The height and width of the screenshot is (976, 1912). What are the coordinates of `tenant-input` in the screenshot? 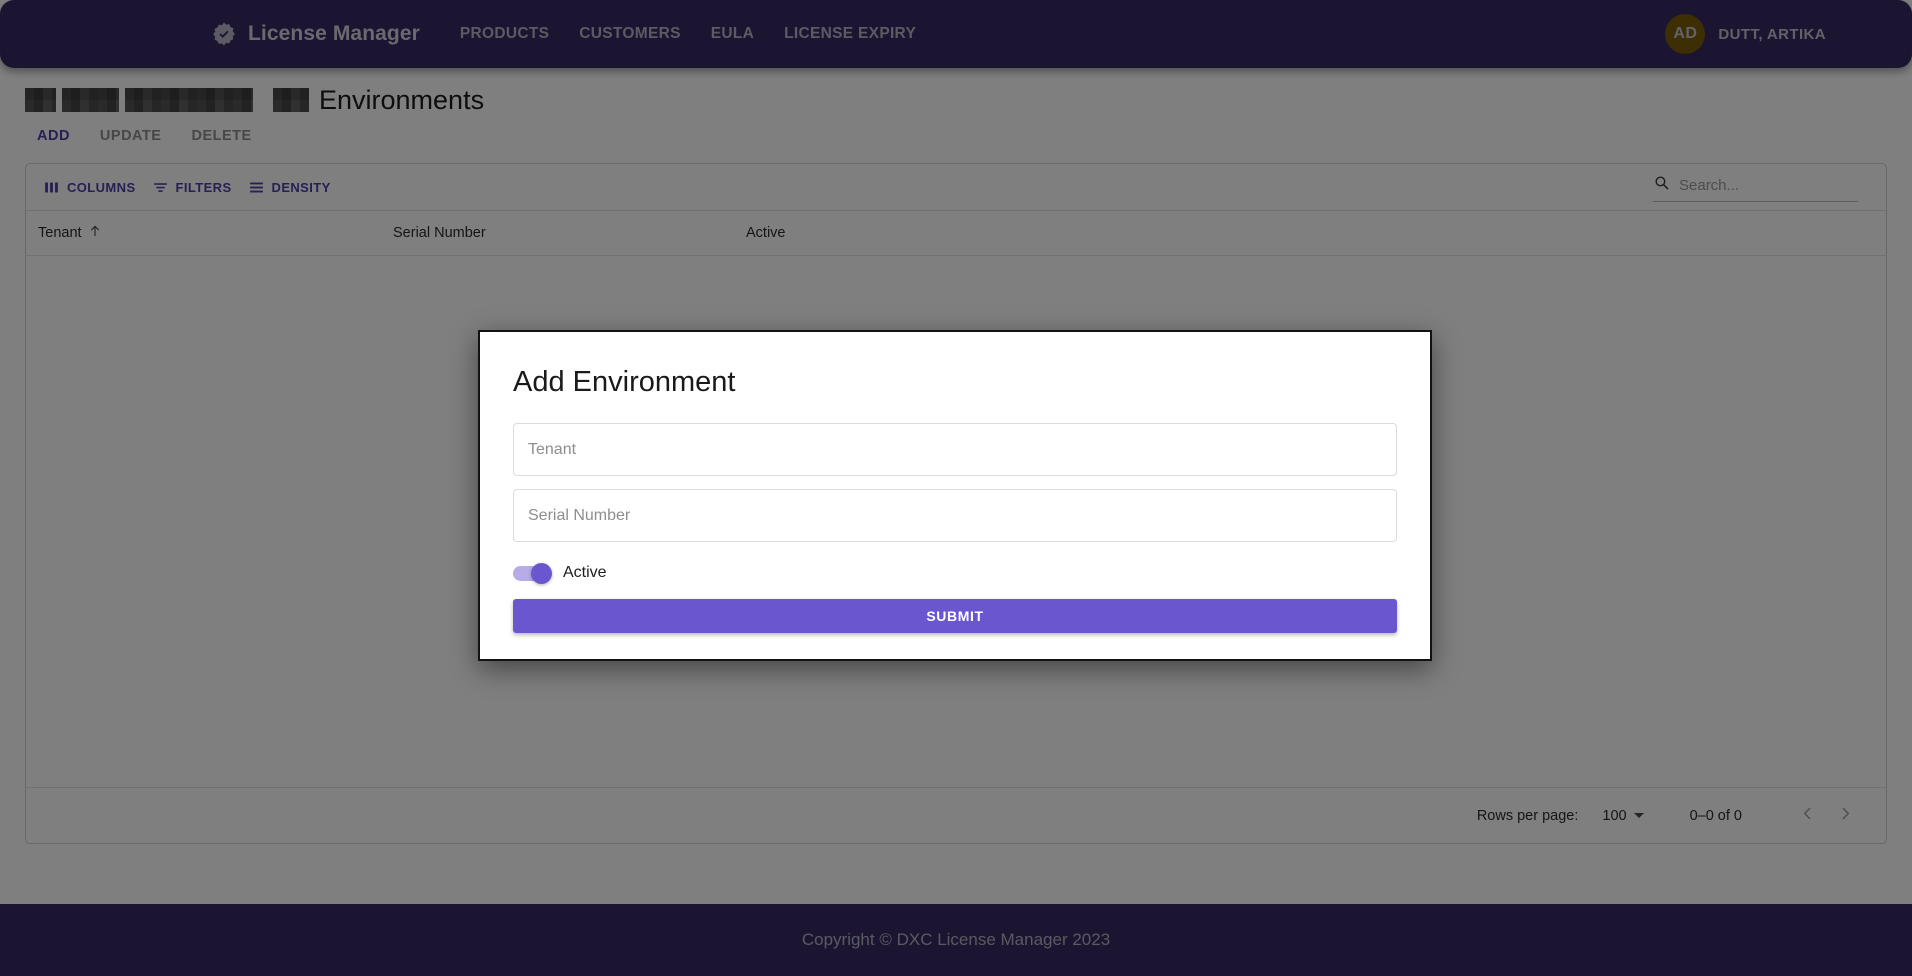 It's located at (955, 449).